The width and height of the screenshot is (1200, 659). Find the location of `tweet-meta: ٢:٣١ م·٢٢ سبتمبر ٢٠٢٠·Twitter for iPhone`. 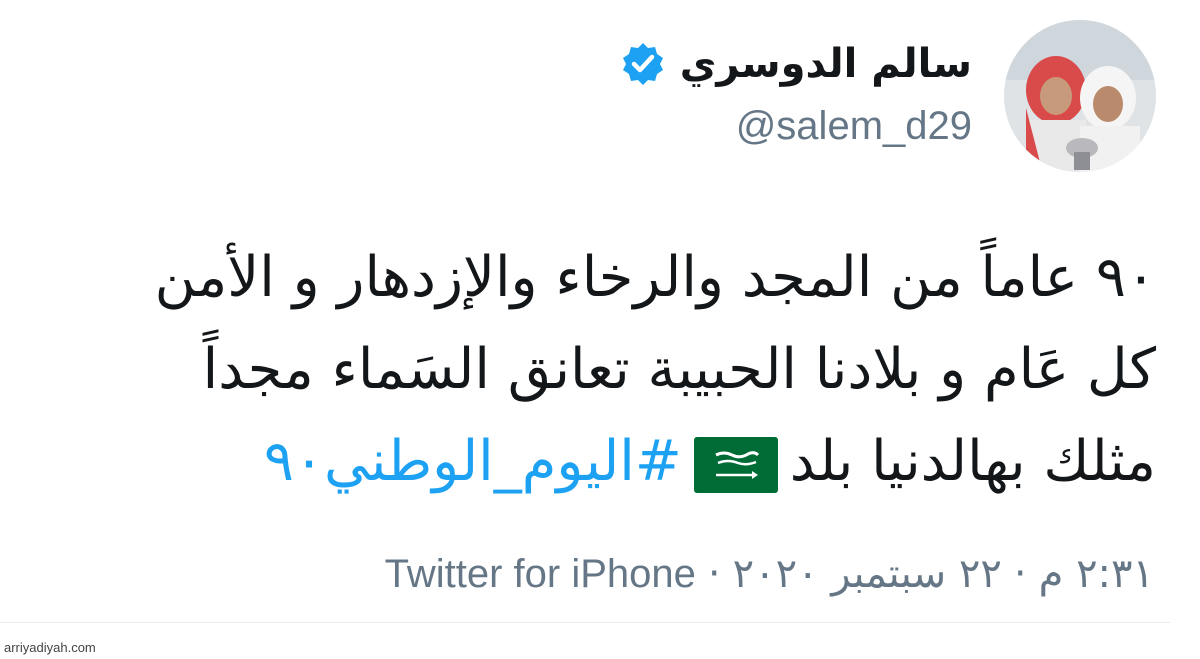

tweet-meta: ٢:٣١ م·٢٢ سبتمبر ٢٠٢٠·Twitter for iPhone is located at coordinates (769, 574).